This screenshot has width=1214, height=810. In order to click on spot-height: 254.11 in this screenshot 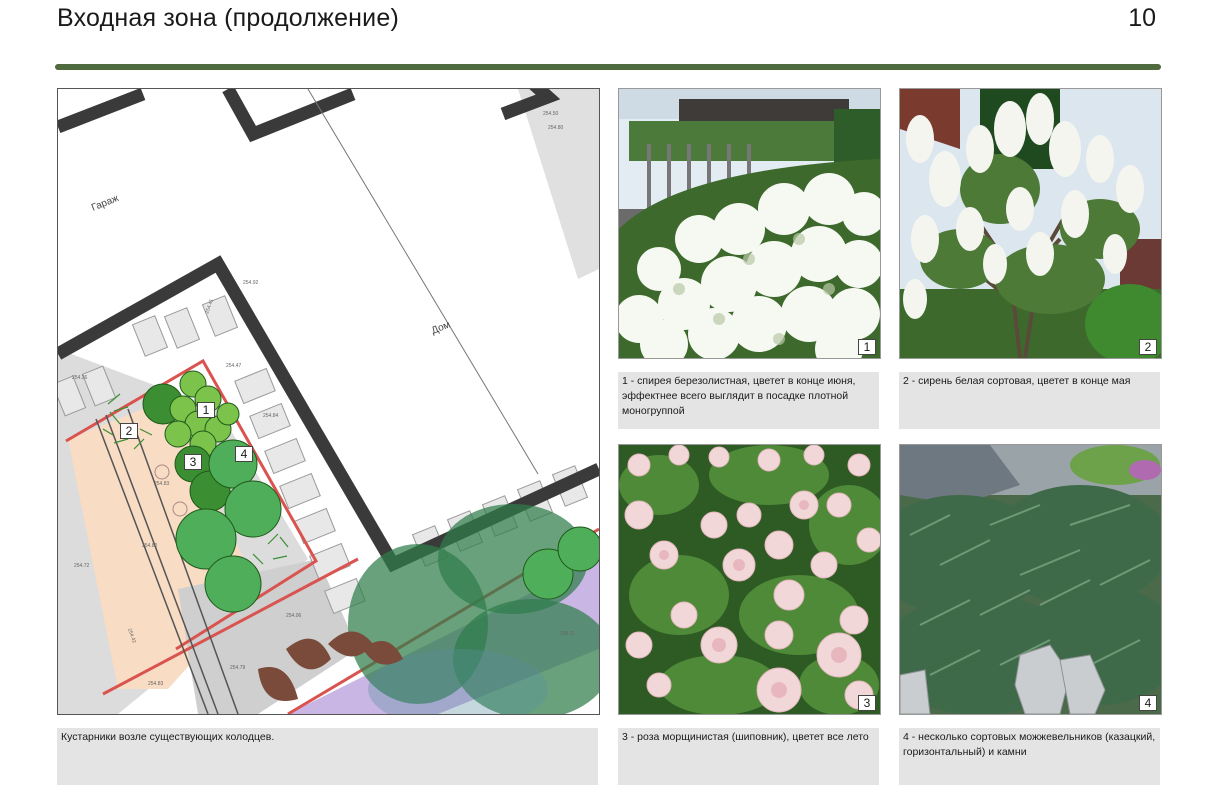, I will do `click(567, 634)`.